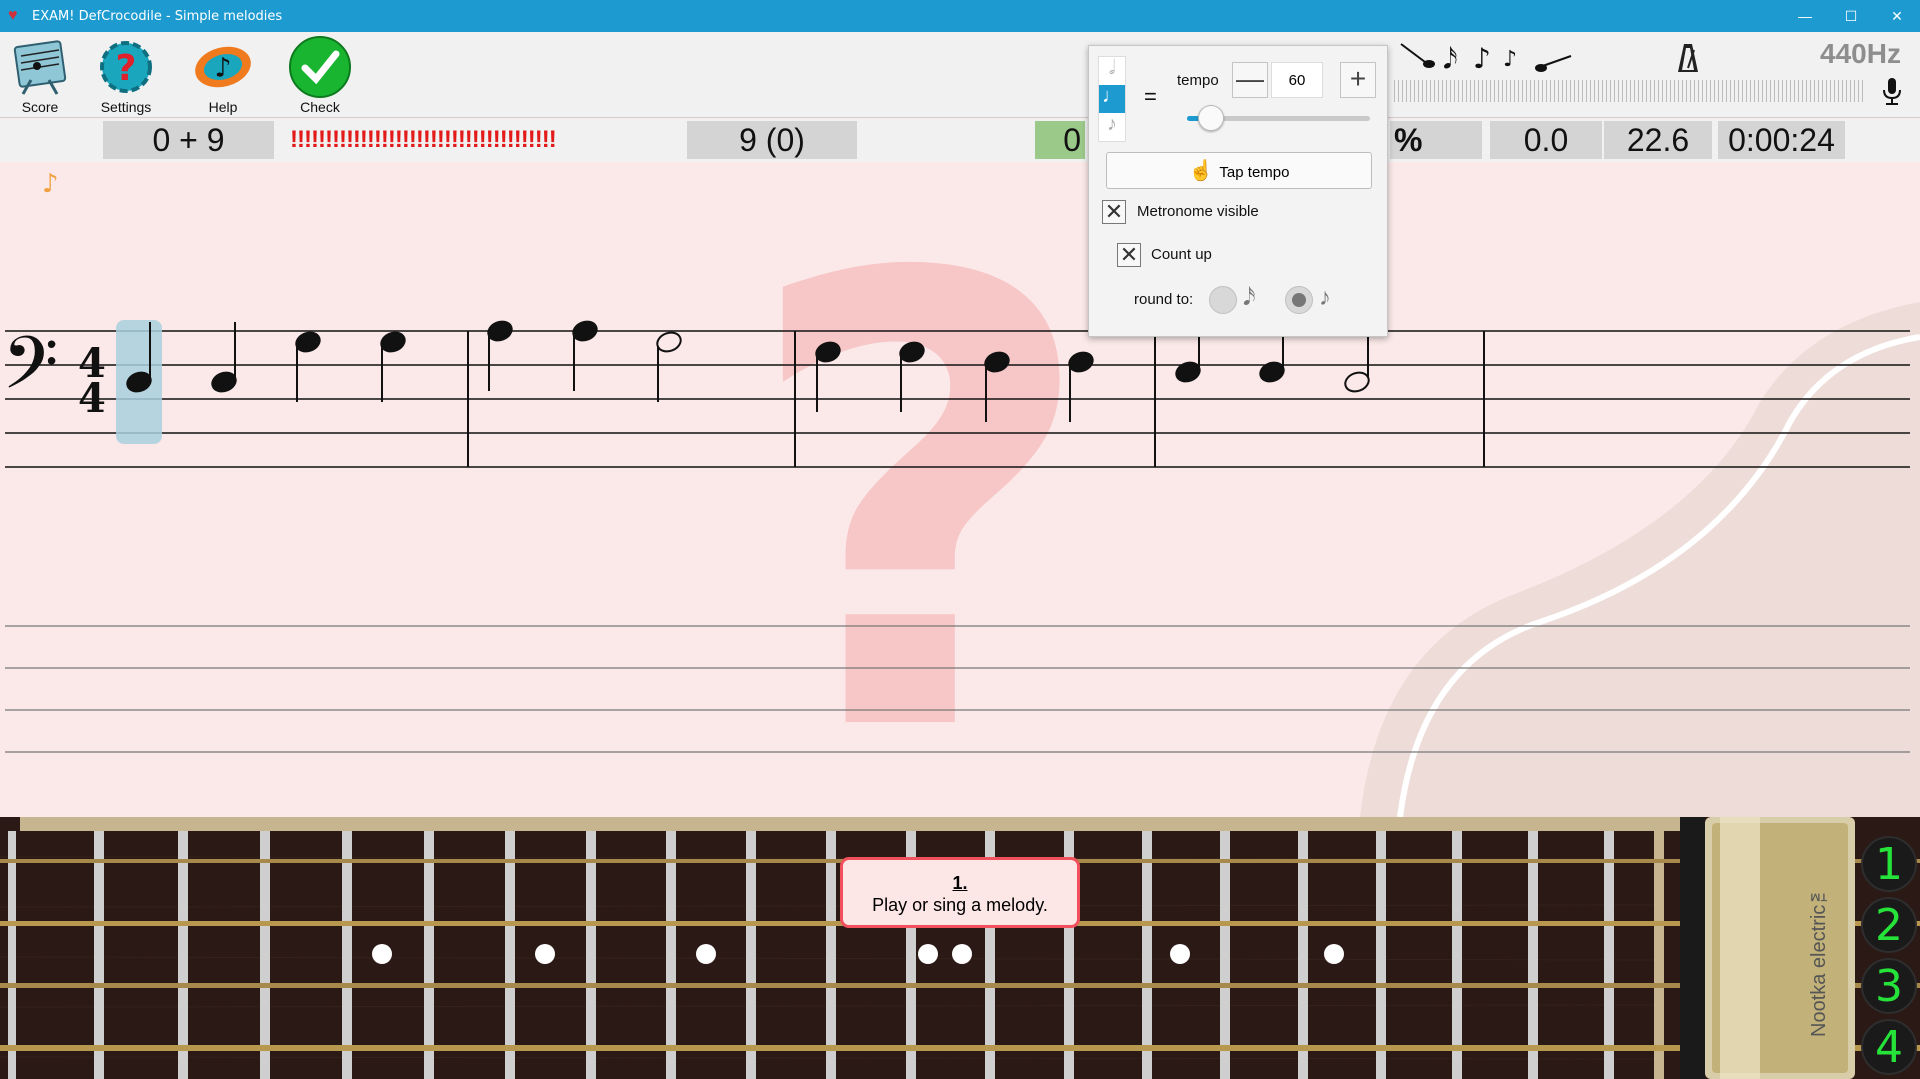 The image size is (1920, 1079). Describe the element at coordinates (1436, 140) in the screenshot. I see `effectiveness-percent: %` at that location.